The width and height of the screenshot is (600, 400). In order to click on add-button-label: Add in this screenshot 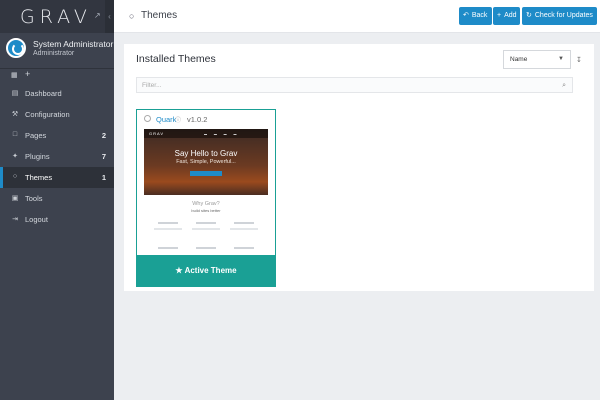, I will do `click(510, 15)`.